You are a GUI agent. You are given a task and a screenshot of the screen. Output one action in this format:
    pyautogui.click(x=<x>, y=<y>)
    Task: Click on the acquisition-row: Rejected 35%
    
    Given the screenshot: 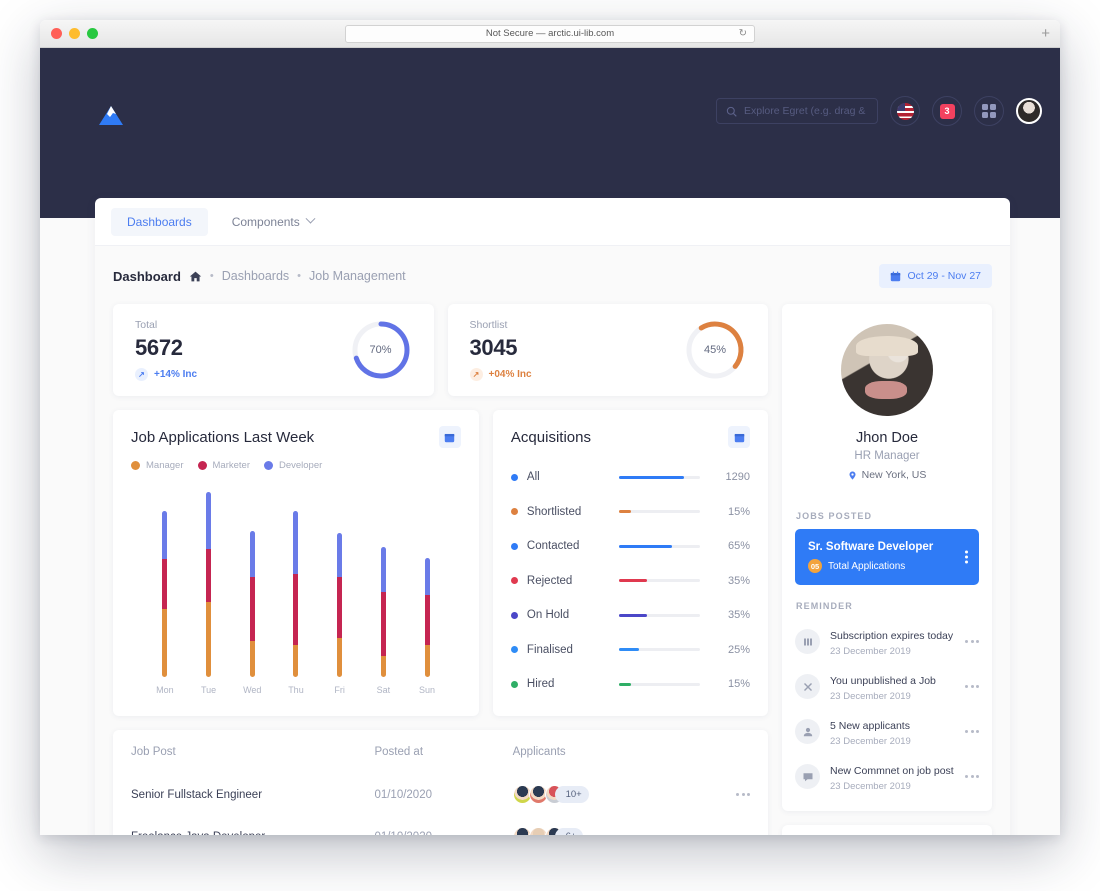 What is the action you would take?
    pyautogui.click(x=630, y=581)
    